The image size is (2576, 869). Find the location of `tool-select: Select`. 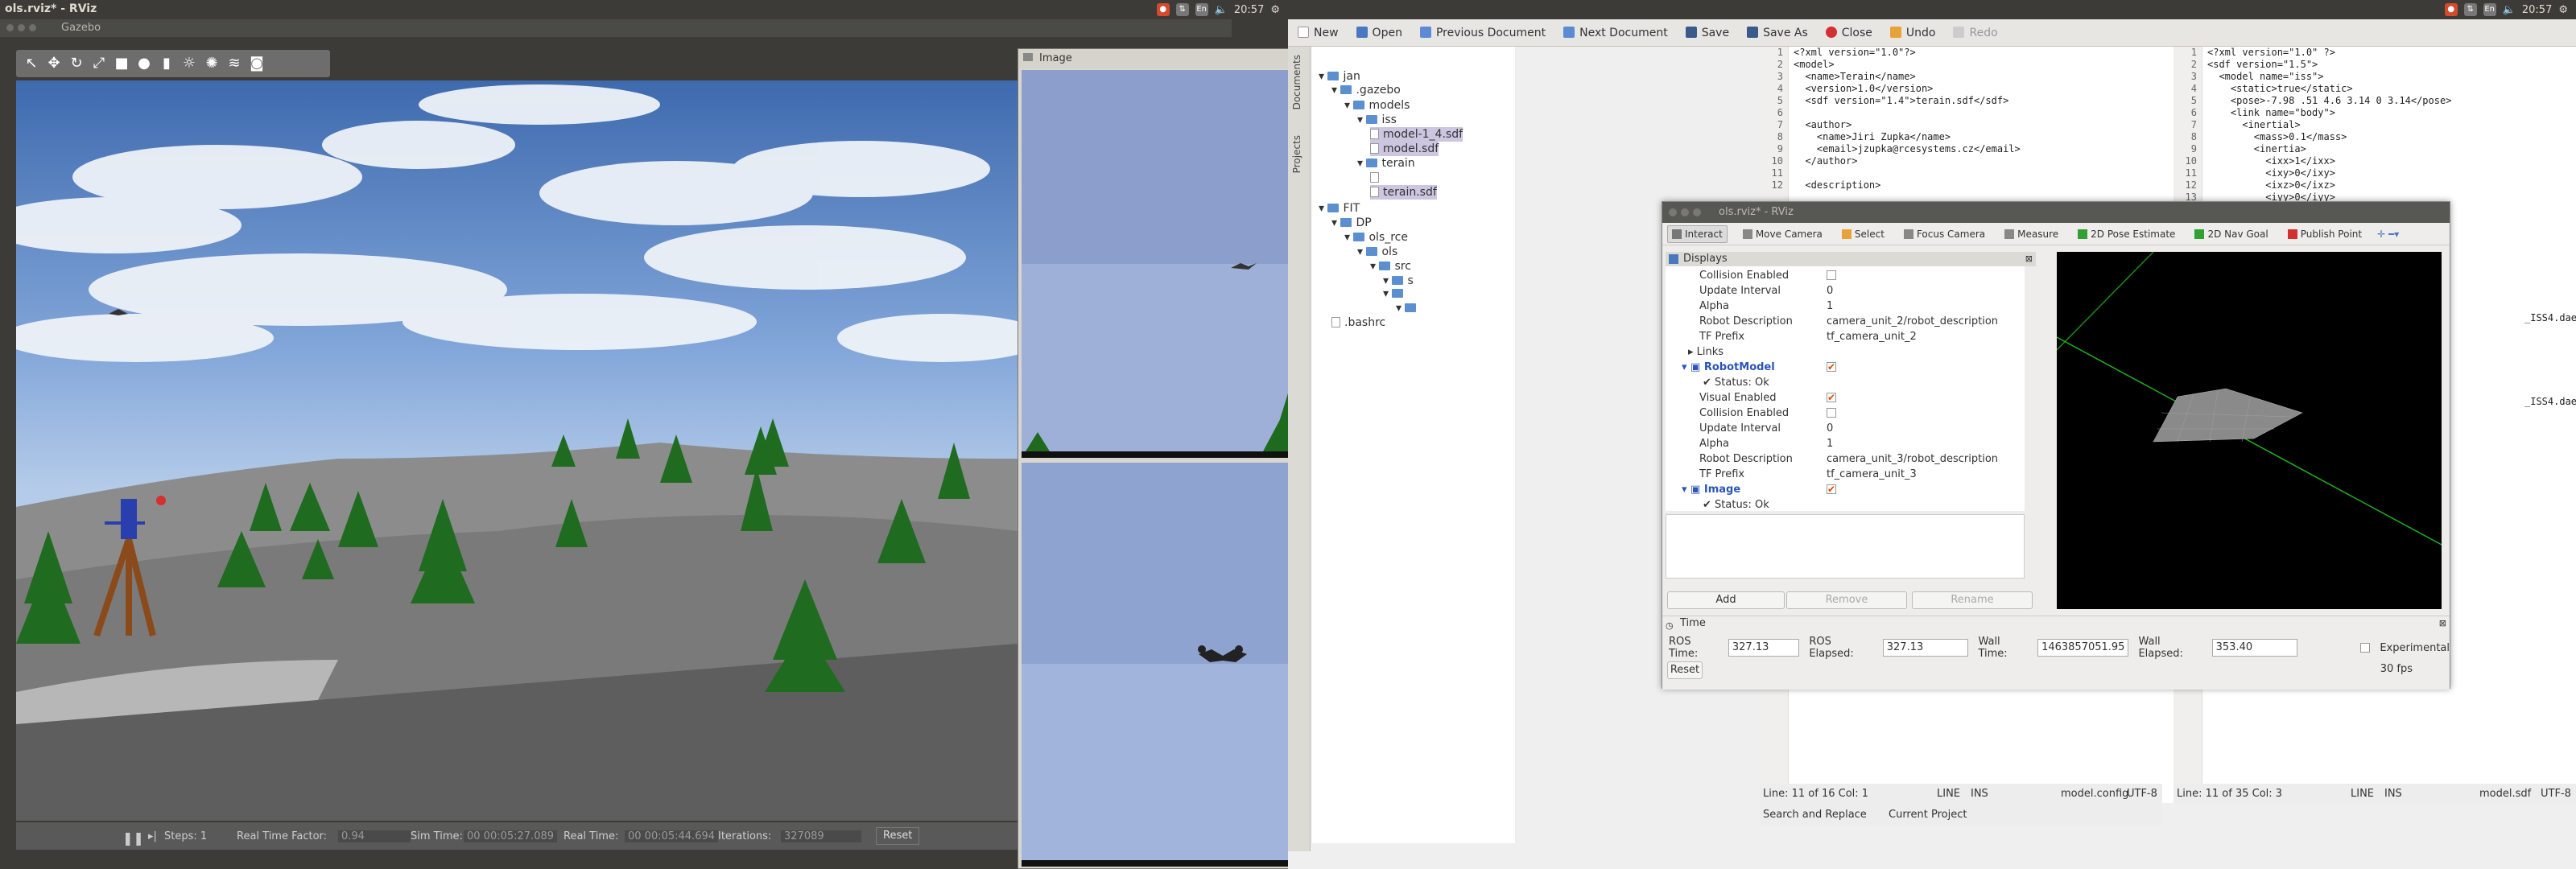

tool-select: Select is located at coordinates (1863, 234).